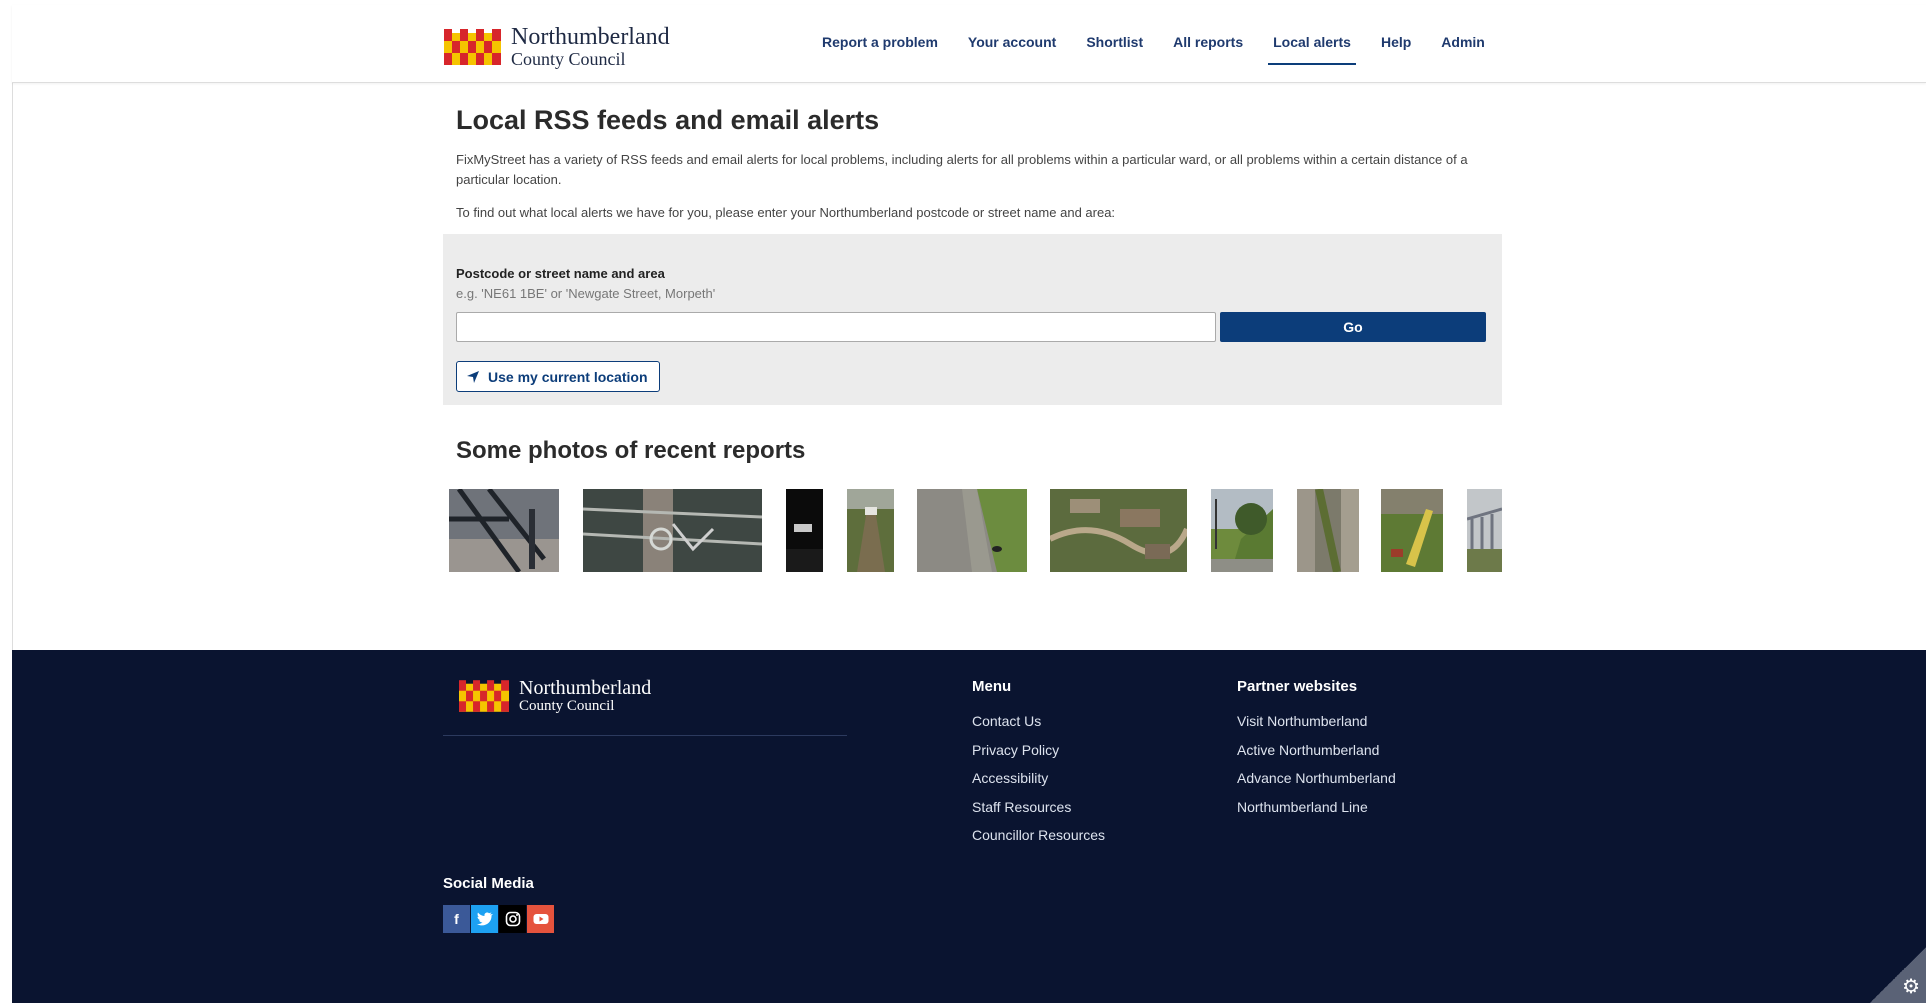 This screenshot has width=1926, height=1003. I want to click on gear-icon: ⚙, so click(1911, 987).